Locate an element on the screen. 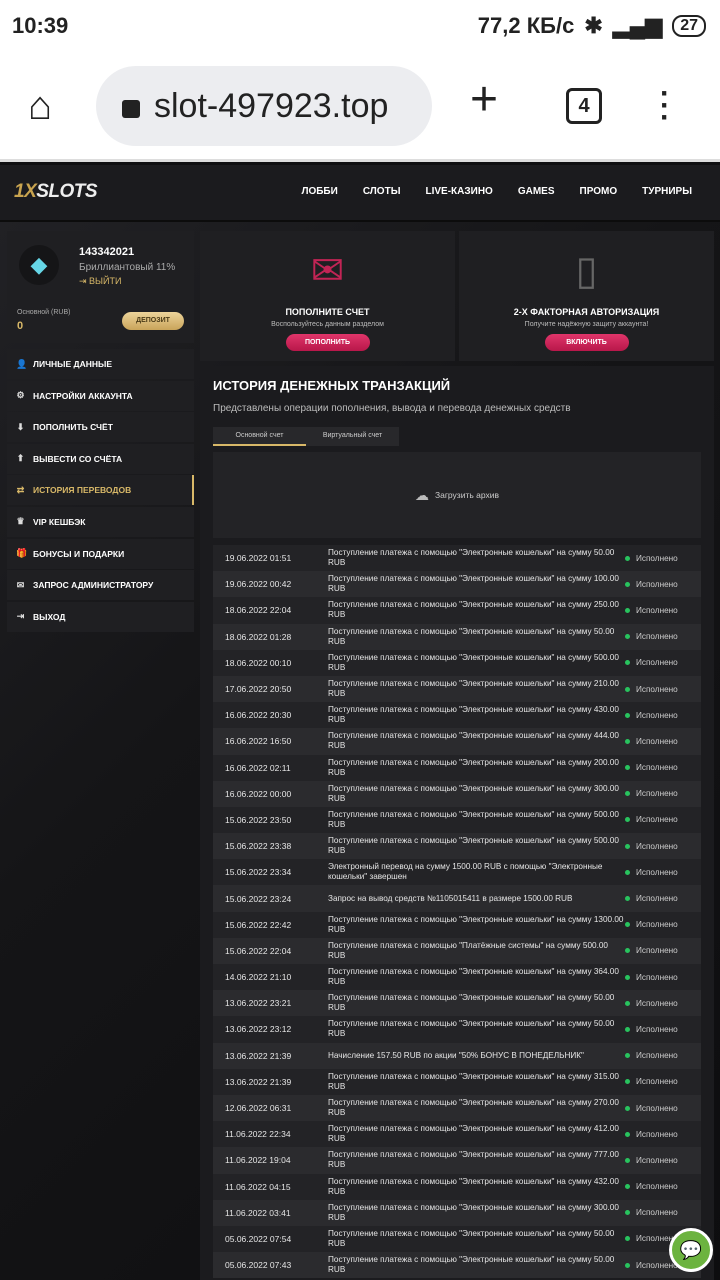 This screenshot has height=1280, width=720. enable-2fa-button: ВКЛЮЧИТЬ is located at coordinates (586, 342).